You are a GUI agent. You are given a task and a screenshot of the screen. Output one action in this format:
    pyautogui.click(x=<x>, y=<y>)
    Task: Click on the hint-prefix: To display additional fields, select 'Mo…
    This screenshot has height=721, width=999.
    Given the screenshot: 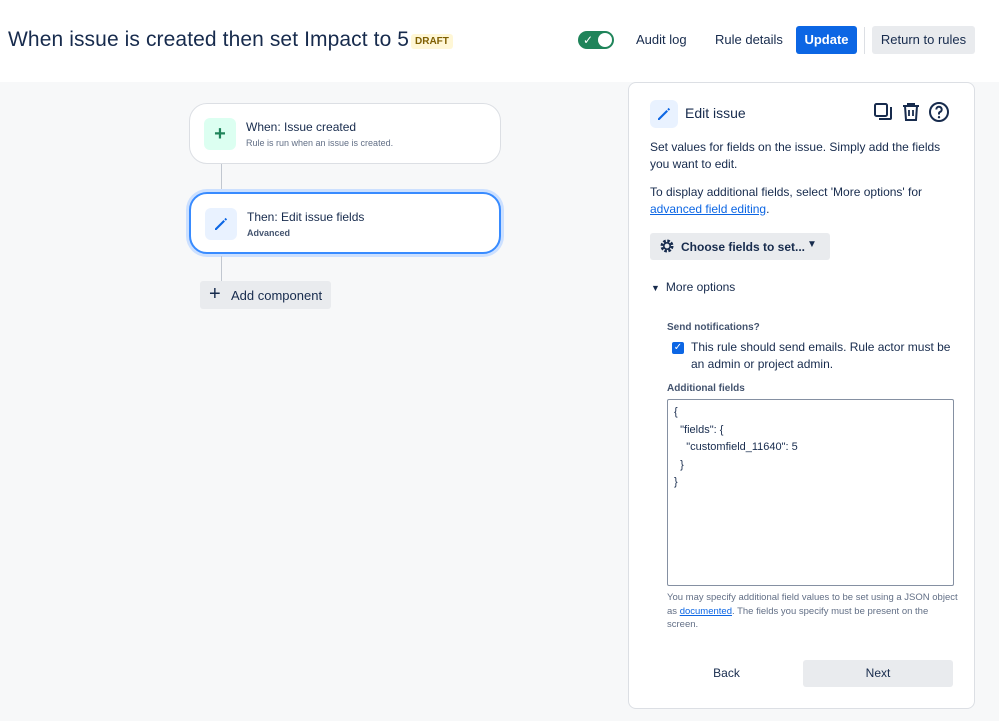 What is the action you would take?
    pyautogui.click(x=786, y=192)
    